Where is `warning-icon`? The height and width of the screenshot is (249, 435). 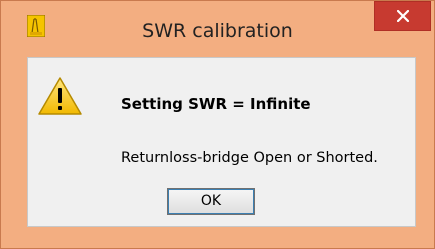 warning-icon is located at coordinates (60, 96).